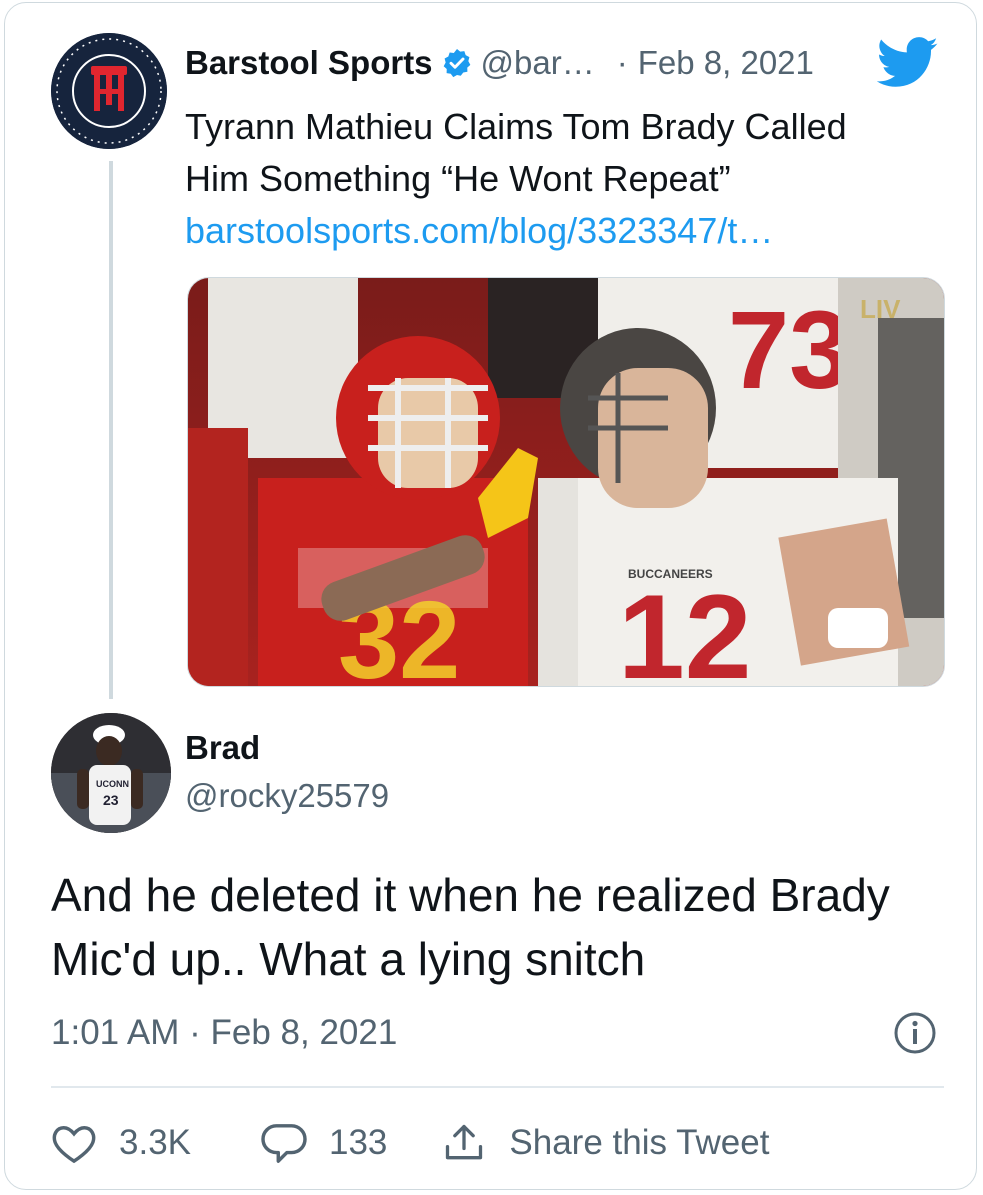  What do you see at coordinates (880, 309) in the screenshot?
I see `super-bowl-logo: LIV` at bounding box center [880, 309].